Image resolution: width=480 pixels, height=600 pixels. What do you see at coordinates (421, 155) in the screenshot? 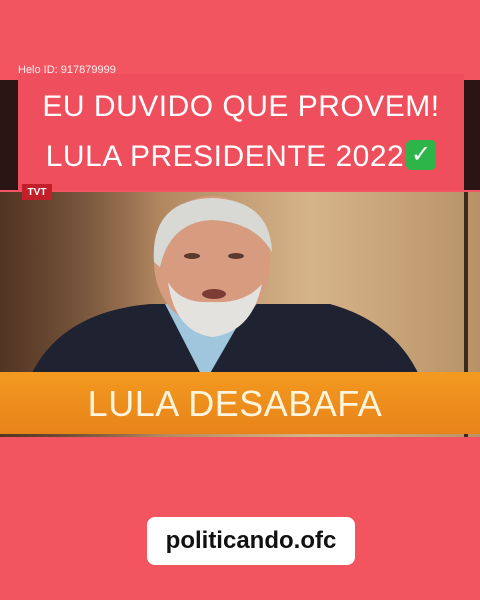
I see `check-mark-icon: ✓` at bounding box center [421, 155].